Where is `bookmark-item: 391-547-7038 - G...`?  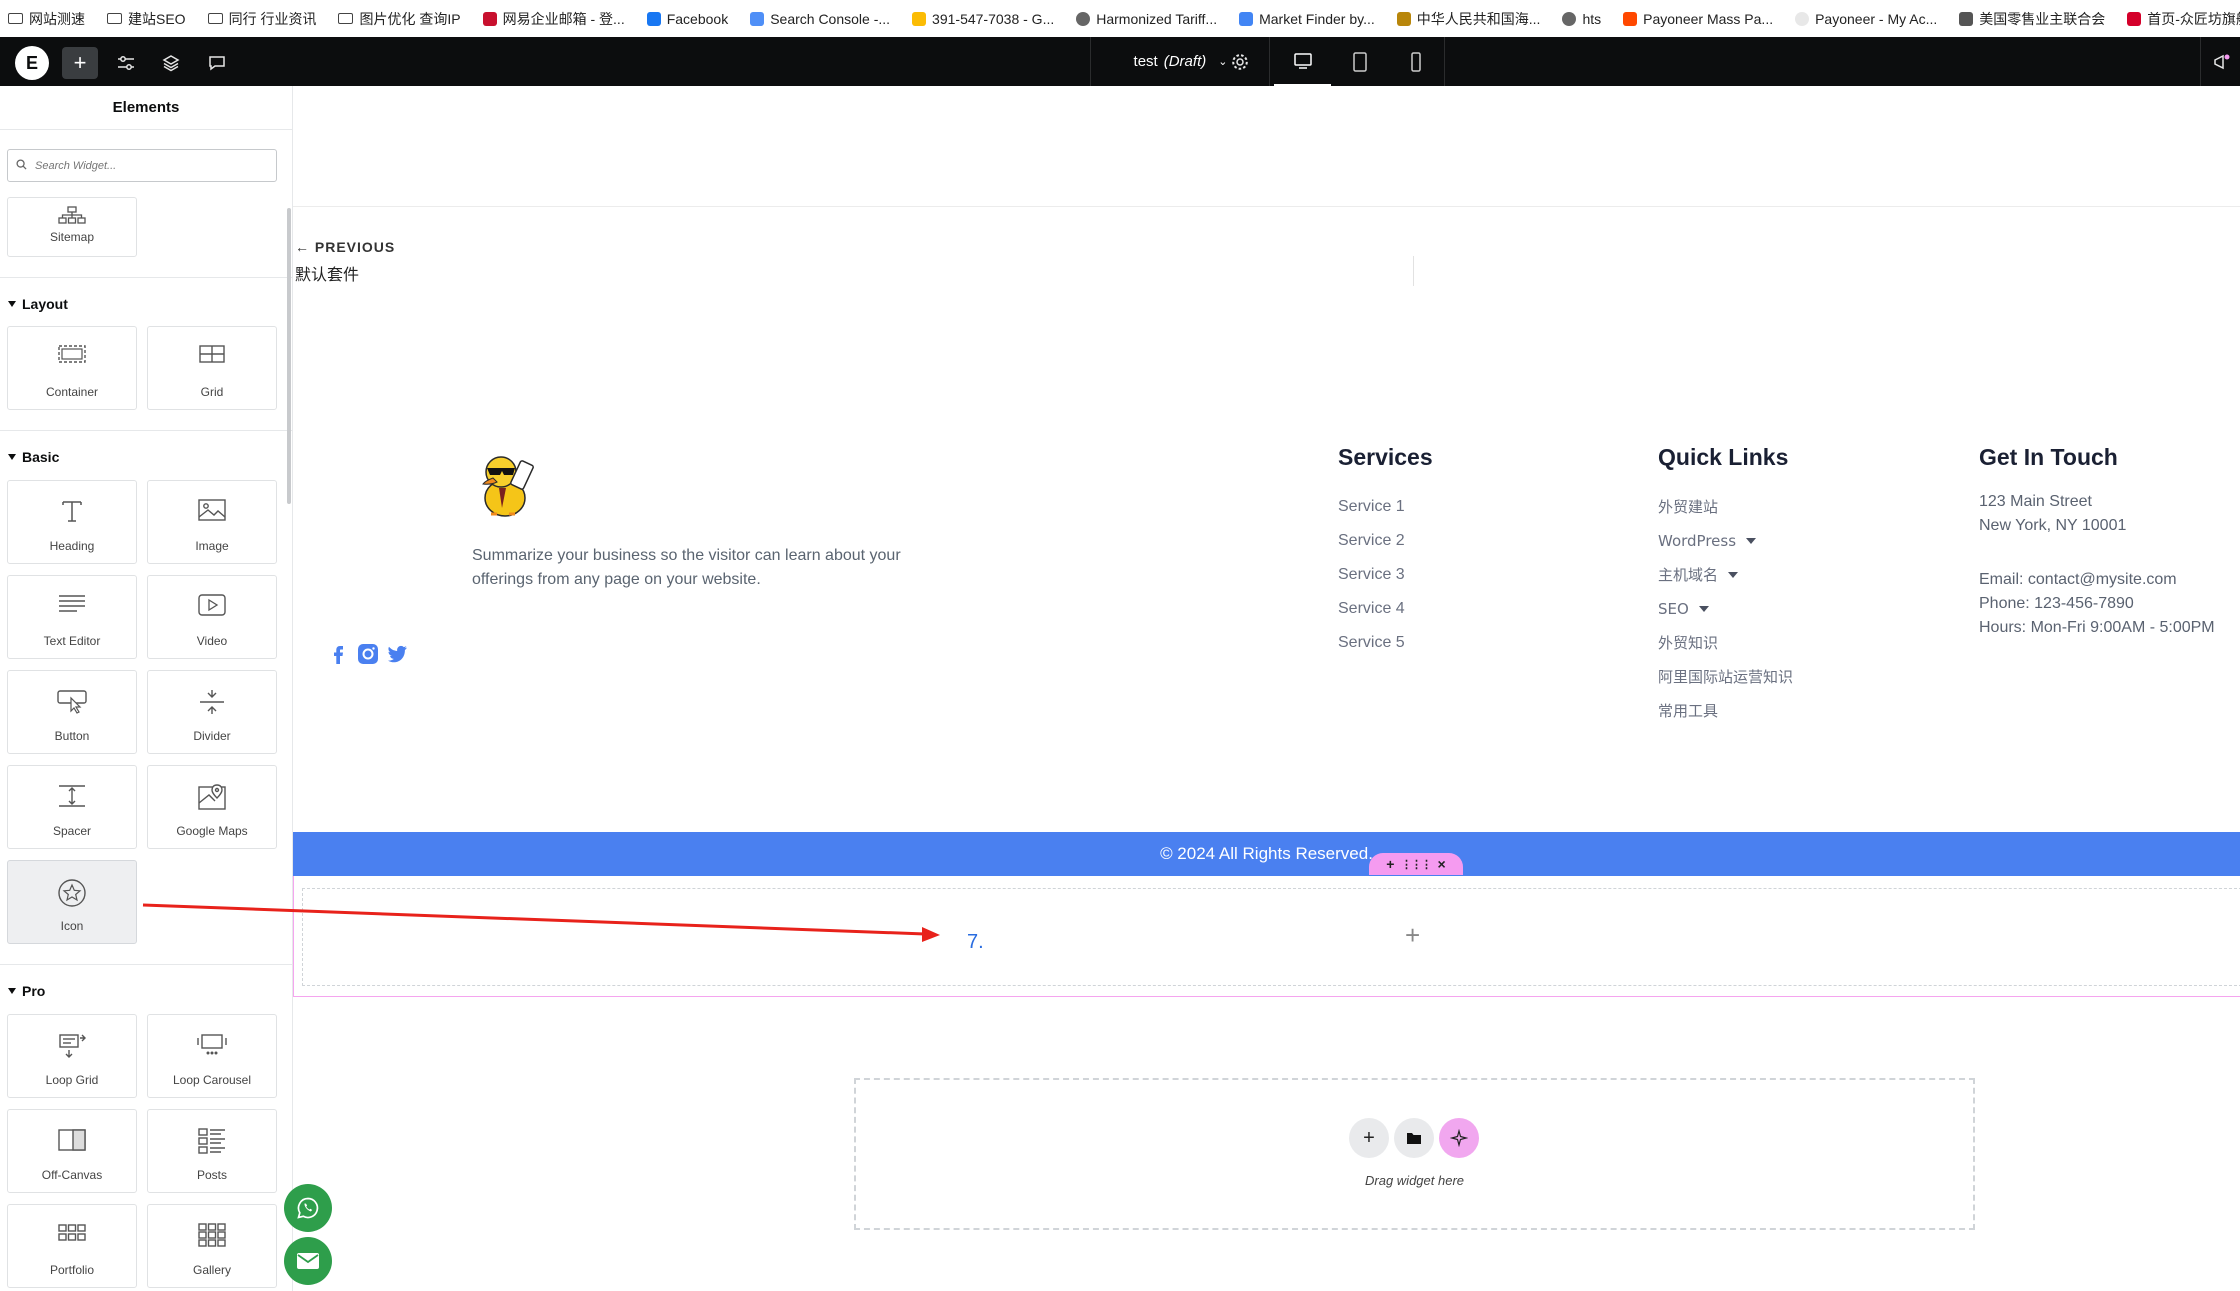 bookmark-item: 391-547-7038 - G... is located at coordinates (983, 19).